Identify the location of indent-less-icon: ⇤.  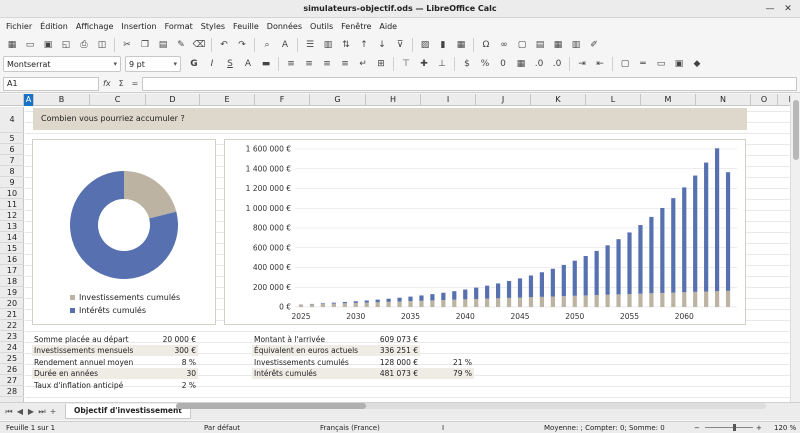
(600, 64).